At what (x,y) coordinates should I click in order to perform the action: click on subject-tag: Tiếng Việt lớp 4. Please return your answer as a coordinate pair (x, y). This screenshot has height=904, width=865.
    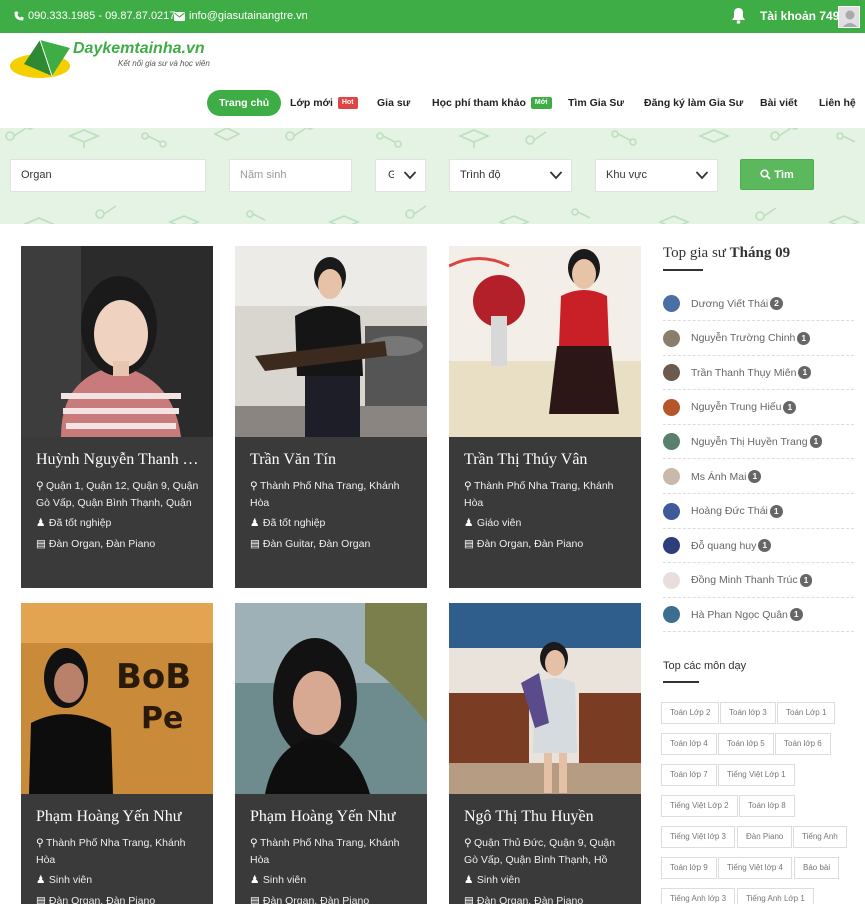
    Looking at the image, I should click on (755, 868).